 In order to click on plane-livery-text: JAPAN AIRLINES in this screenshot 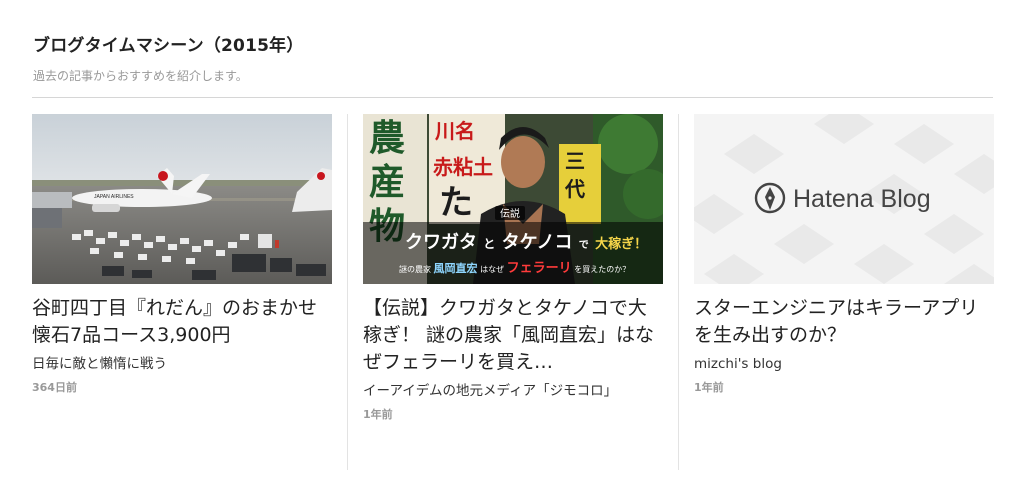, I will do `click(114, 197)`.